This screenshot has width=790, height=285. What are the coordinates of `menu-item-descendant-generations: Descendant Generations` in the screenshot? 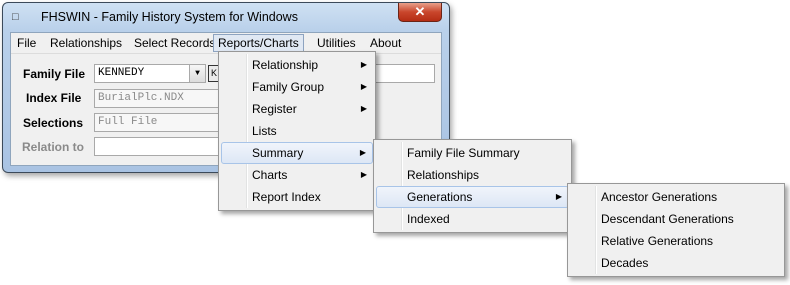 It's located at (676, 219).